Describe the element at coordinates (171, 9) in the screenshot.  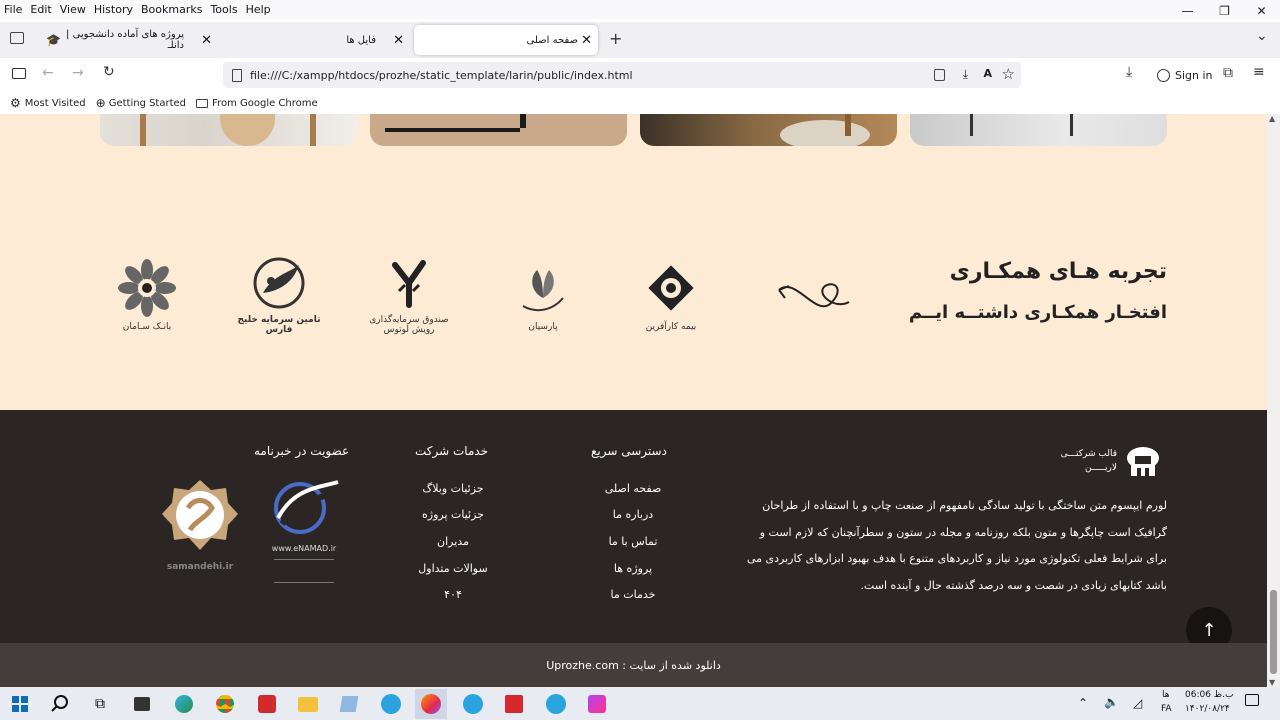
I see `menu-bookmarks: Bookmarks` at that location.